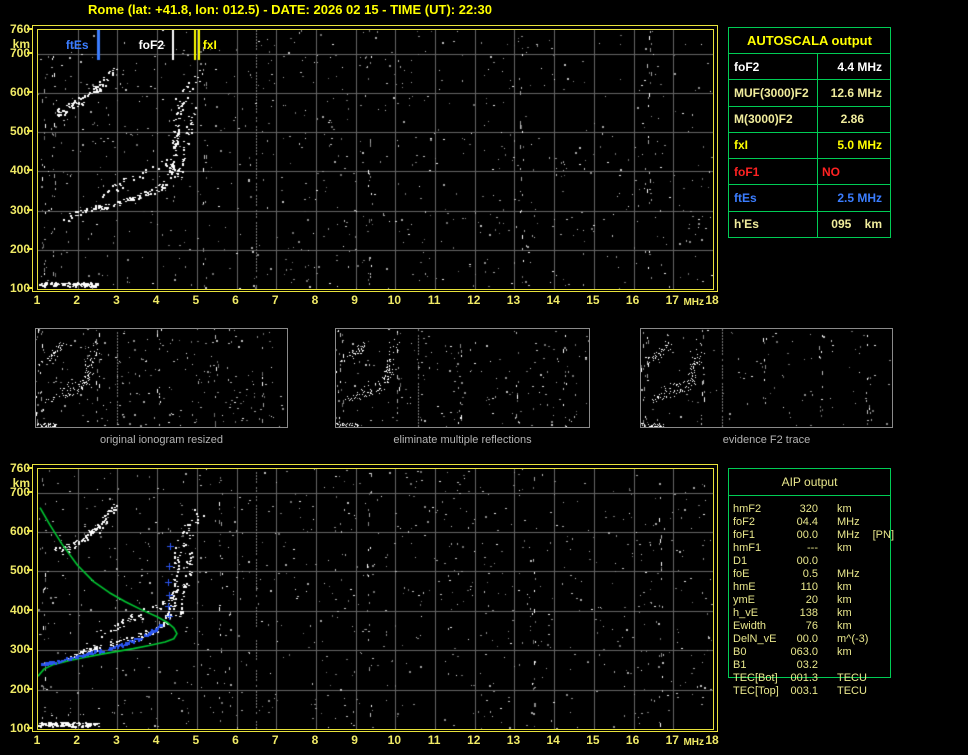 The width and height of the screenshot is (968, 755). What do you see at coordinates (809, 172) in the screenshot?
I see `table-row: foF1 NO` at bounding box center [809, 172].